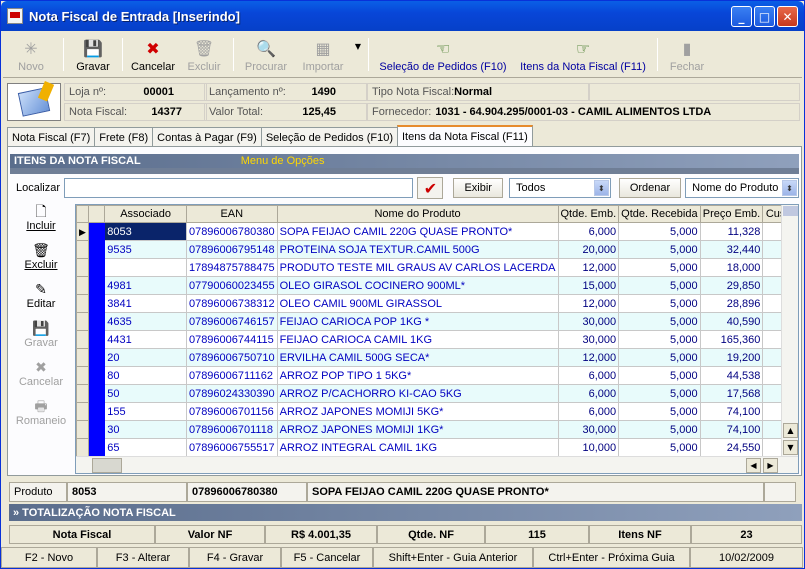 Image resolution: width=805 pixels, height=569 pixels. Describe the element at coordinates (231, 285) in the screenshot. I see `table-cell: 07790060023455` at that location.